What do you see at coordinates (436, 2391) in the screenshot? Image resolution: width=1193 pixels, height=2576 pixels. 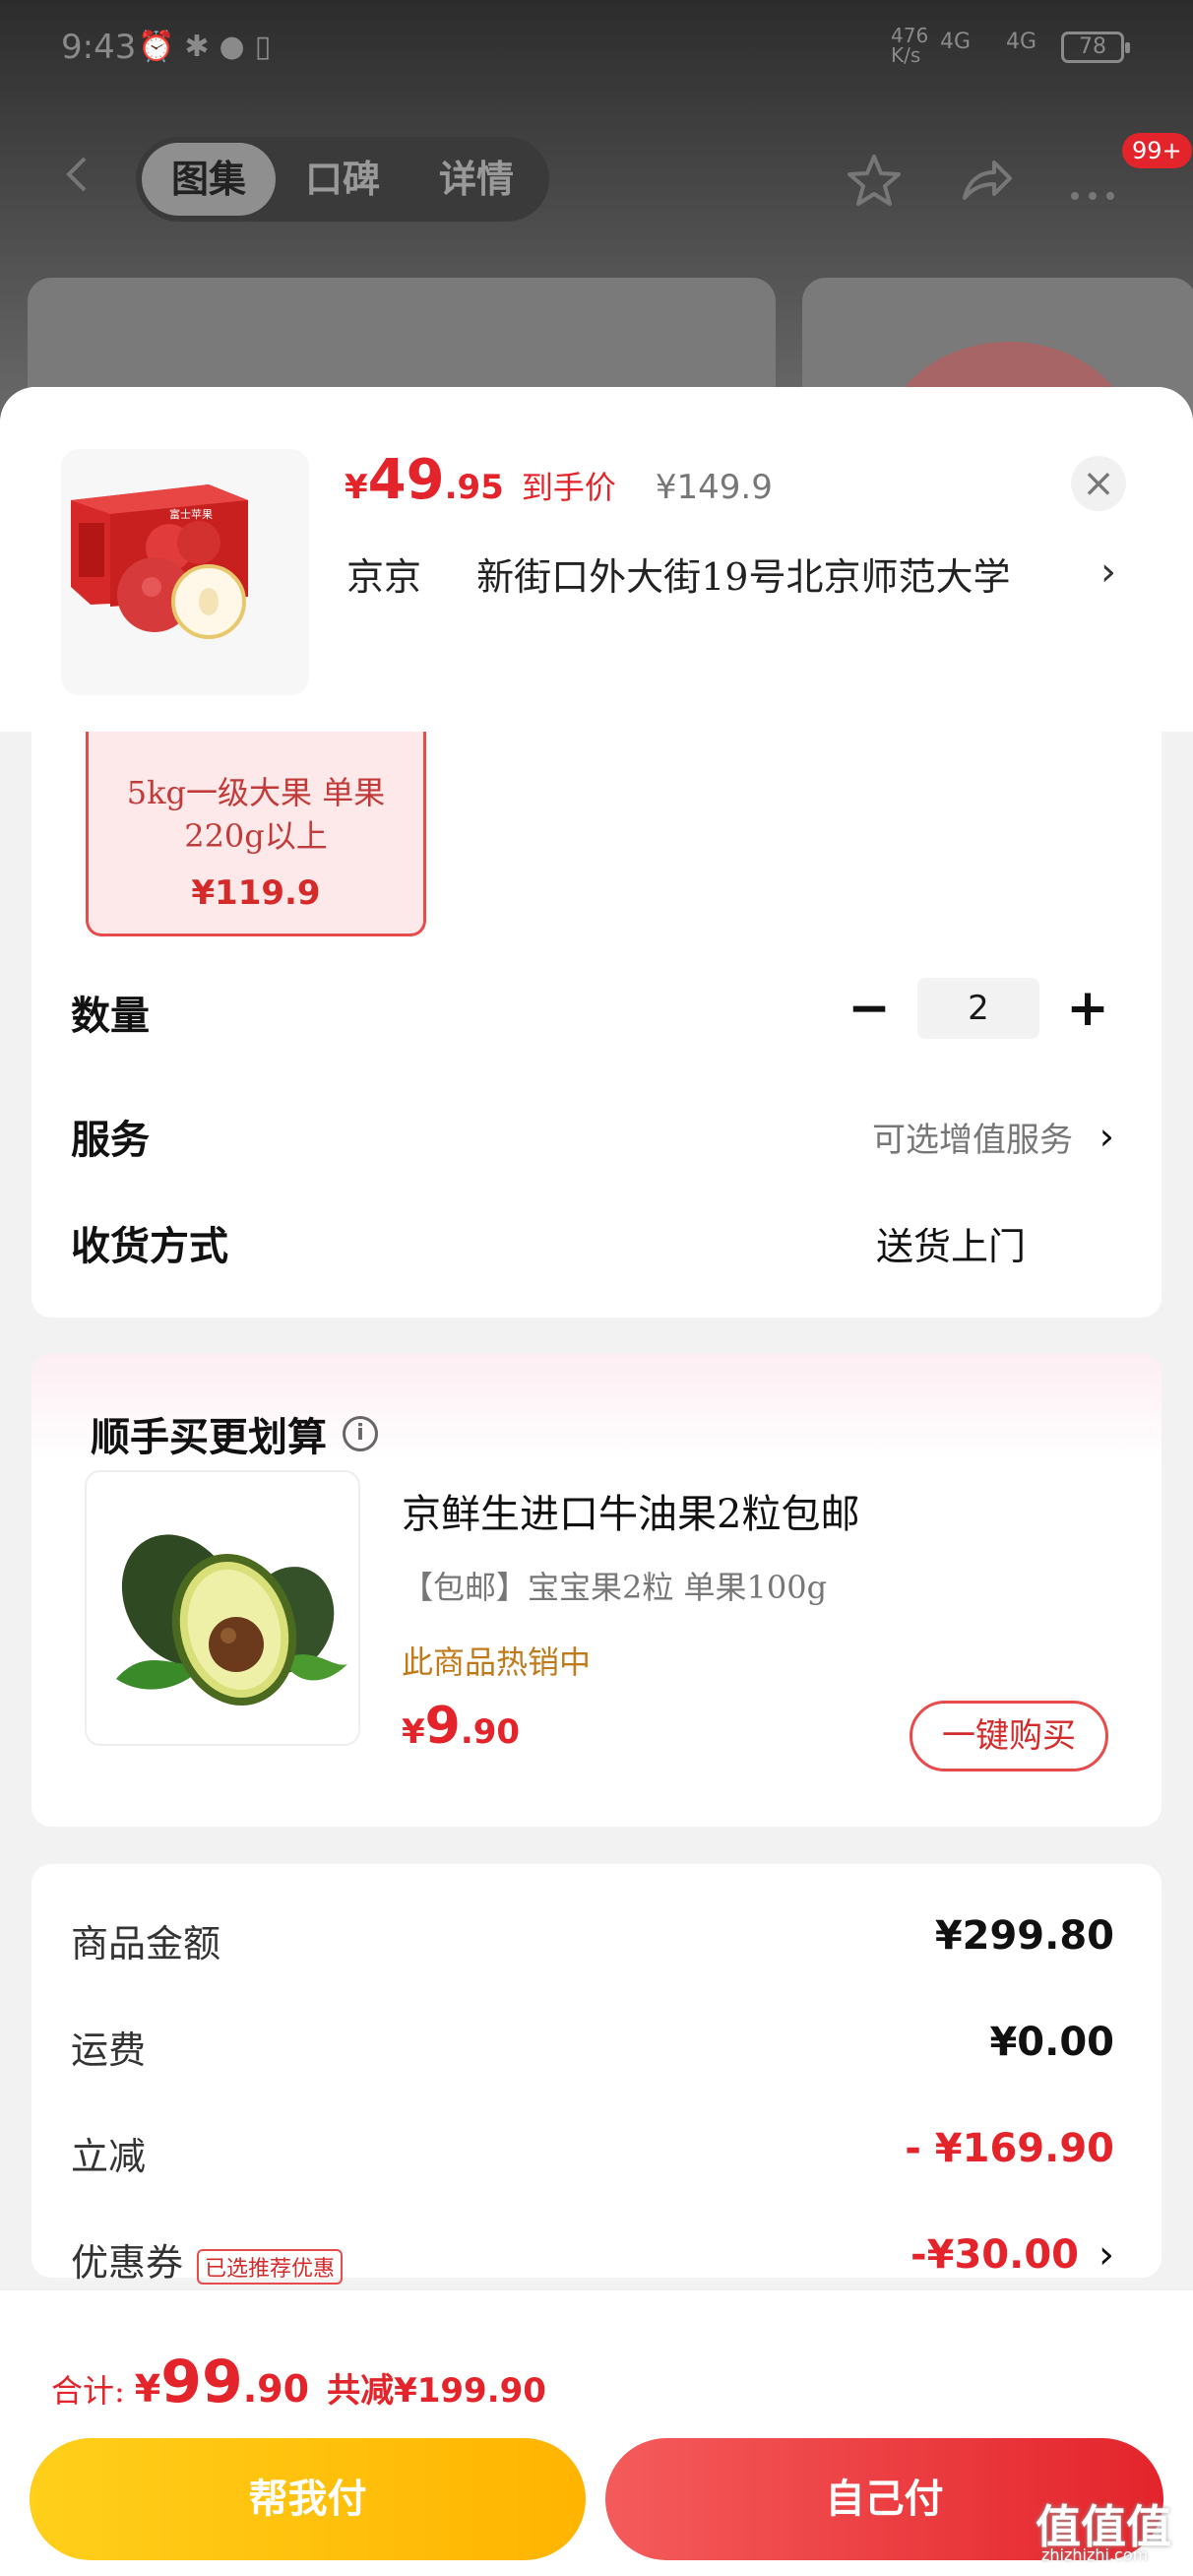 I see `total-saved: 共减¥199.90` at bounding box center [436, 2391].